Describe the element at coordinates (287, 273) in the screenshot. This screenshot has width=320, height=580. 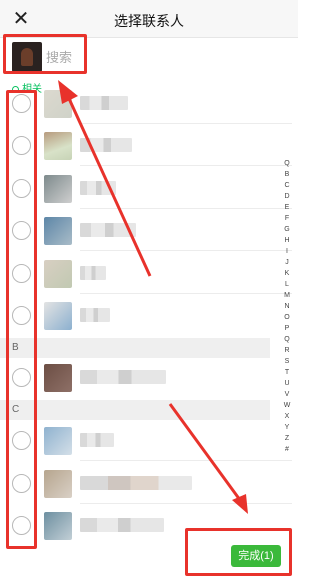
I see `index-letter: K` at that location.